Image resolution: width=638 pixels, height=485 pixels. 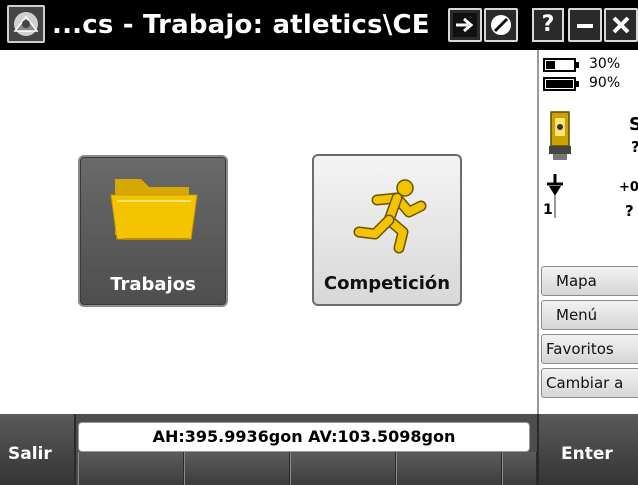 I want to click on target-status: 1 +0 ?, so click(x=588, y=200).